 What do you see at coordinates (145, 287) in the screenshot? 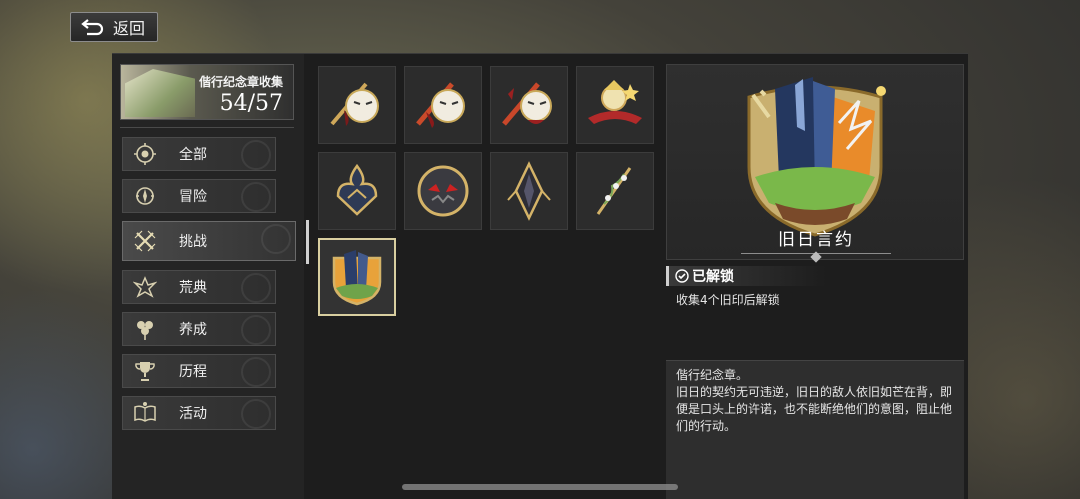
I see `monster-claw-icon` at bounding box center [145, 287].